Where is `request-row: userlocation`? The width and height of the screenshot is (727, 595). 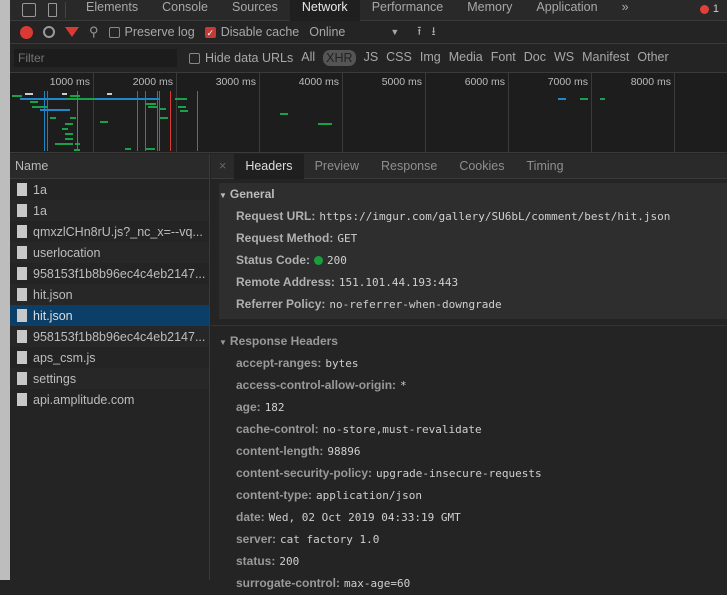
request-row: userlocation is located at coordinates (109, 252).